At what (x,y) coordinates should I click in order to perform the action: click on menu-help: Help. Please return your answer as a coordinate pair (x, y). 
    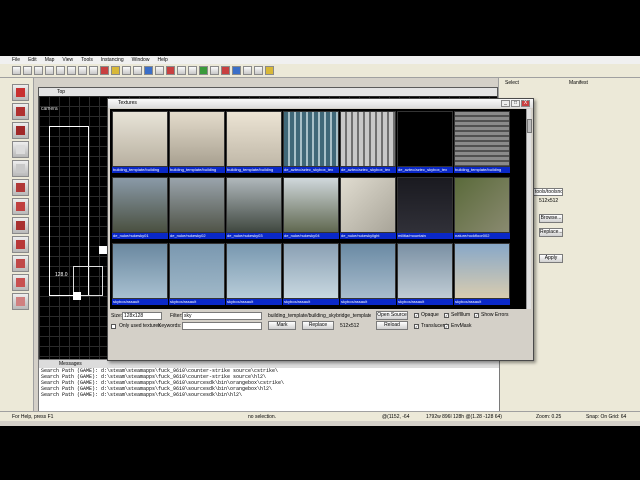
    Looking at the image, I should click on (162, 60).